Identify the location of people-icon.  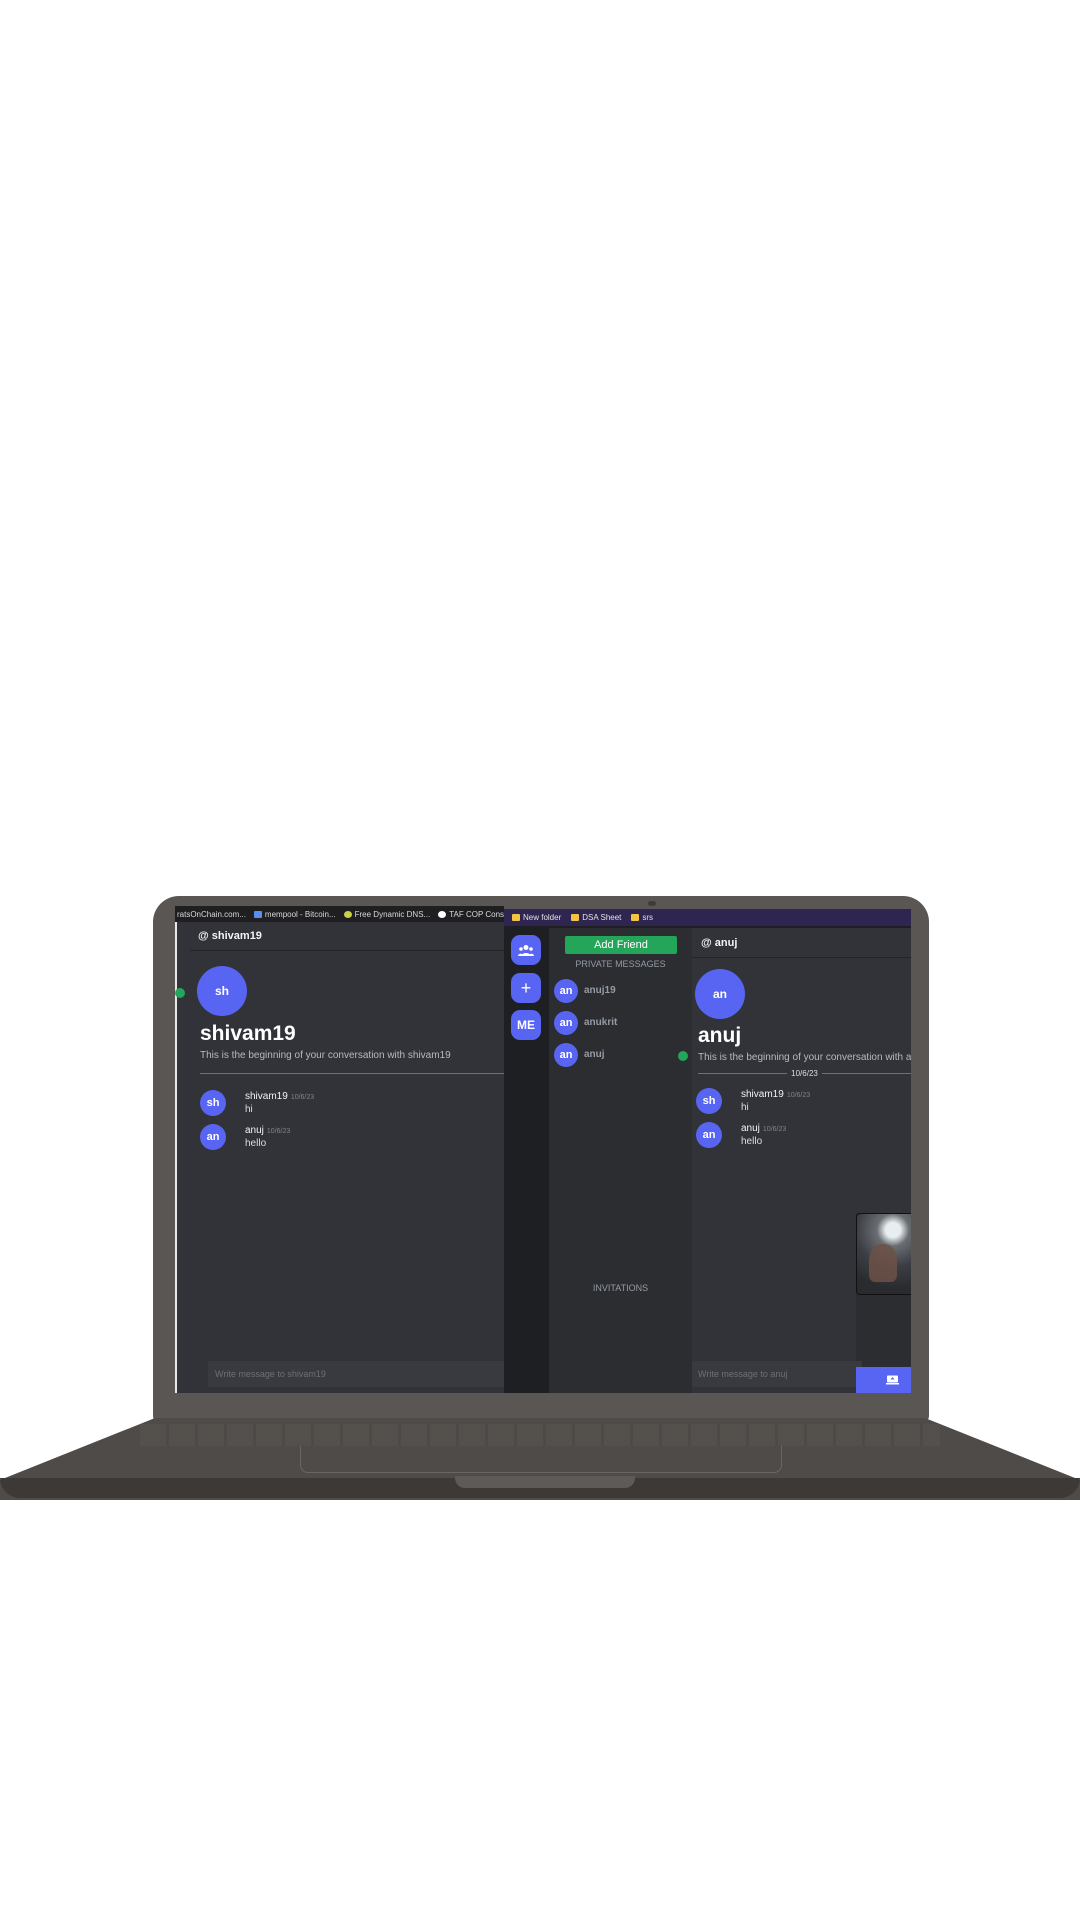
(526, 950).